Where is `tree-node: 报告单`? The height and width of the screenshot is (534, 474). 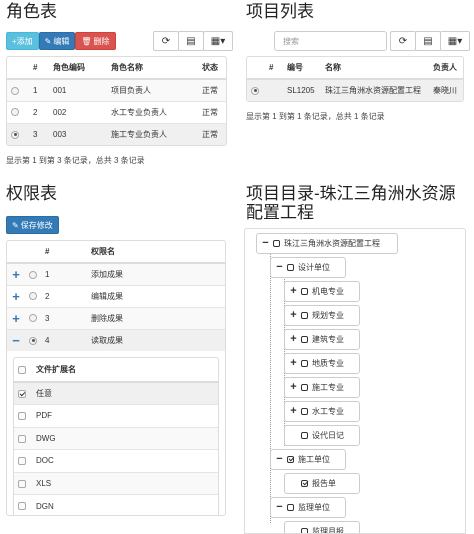
tree-node: 报告单 is located at coordinates (322, 483).